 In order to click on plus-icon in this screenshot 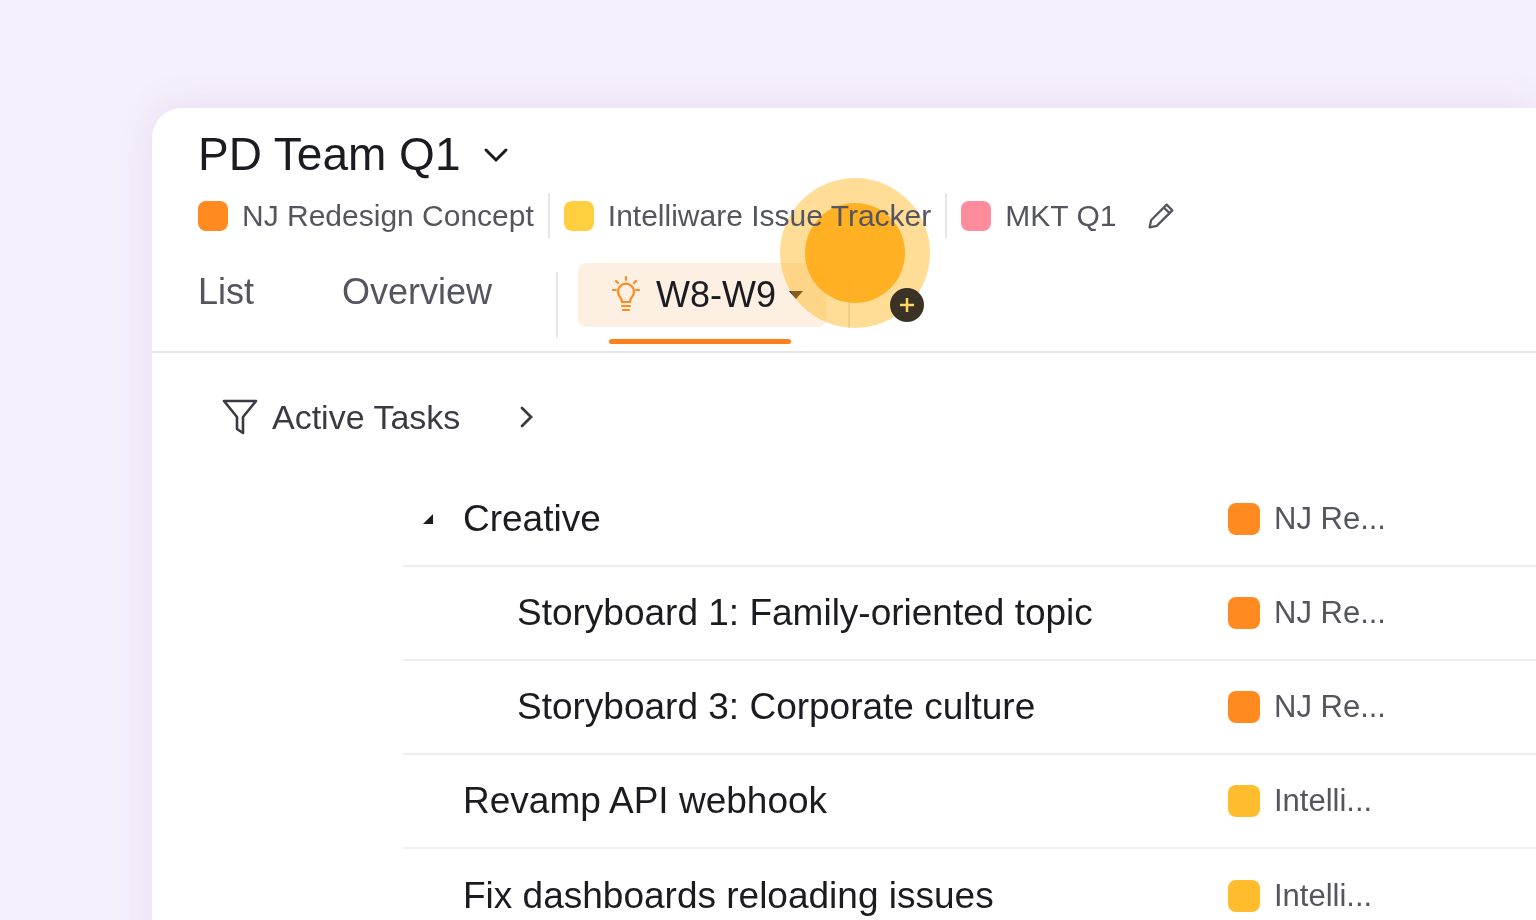, I will do `click(907, 304)`.